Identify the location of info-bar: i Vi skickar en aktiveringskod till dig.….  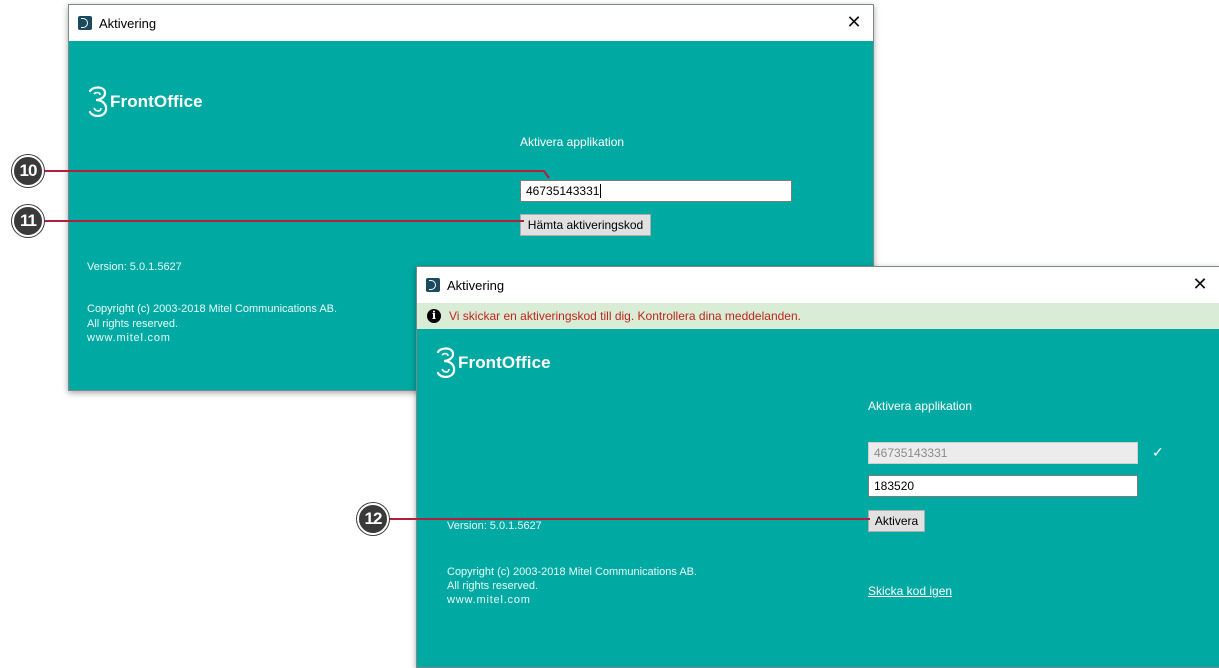
(818, 316).